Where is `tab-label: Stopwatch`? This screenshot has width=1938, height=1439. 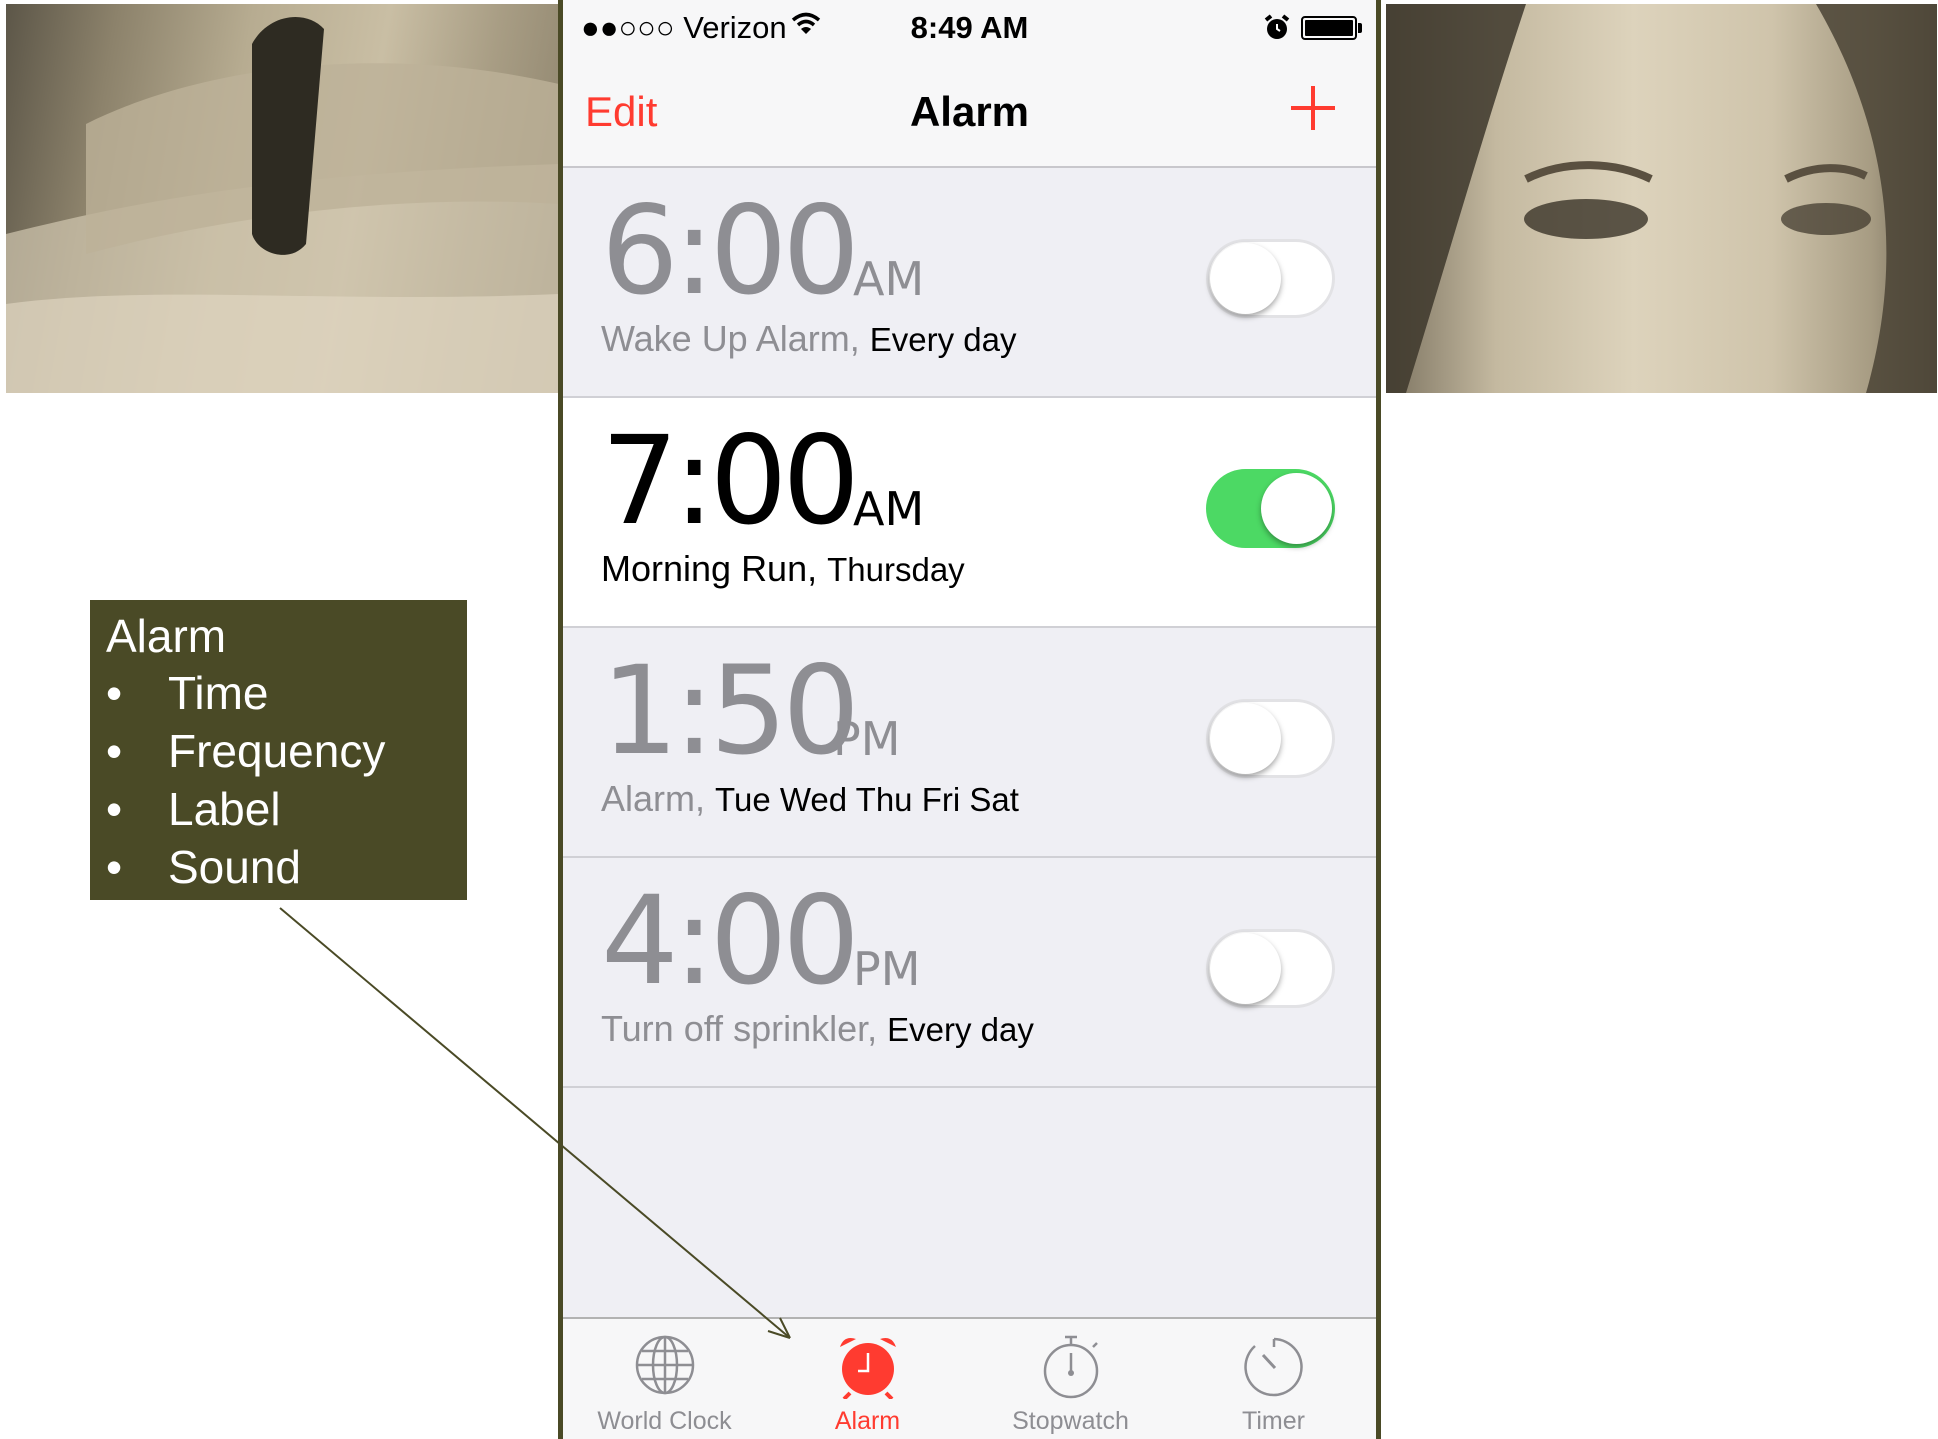 tab-label: Stopwatch is located at coordinates (1070, 1421).